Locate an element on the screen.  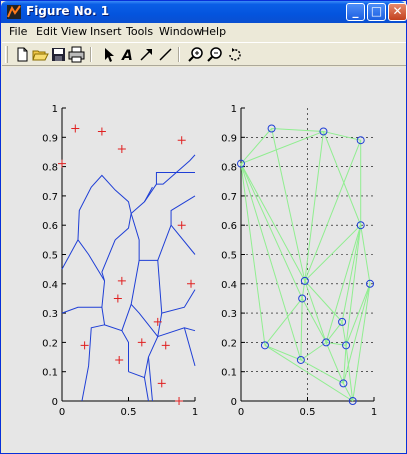
text-tool-icon: A is located at coordinates (127, 54).